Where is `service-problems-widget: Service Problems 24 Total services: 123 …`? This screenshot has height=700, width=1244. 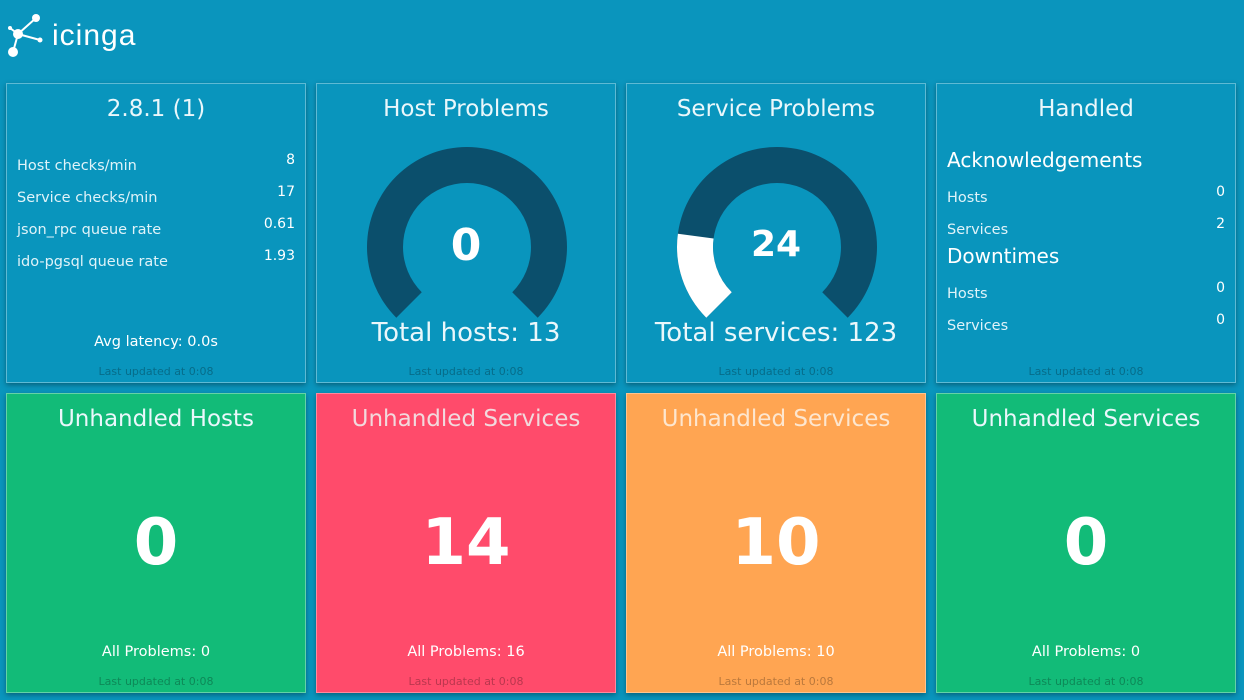
service-problems-widget: Service Problems 24 Total services: 123 … is located at coordinates (776, 233).